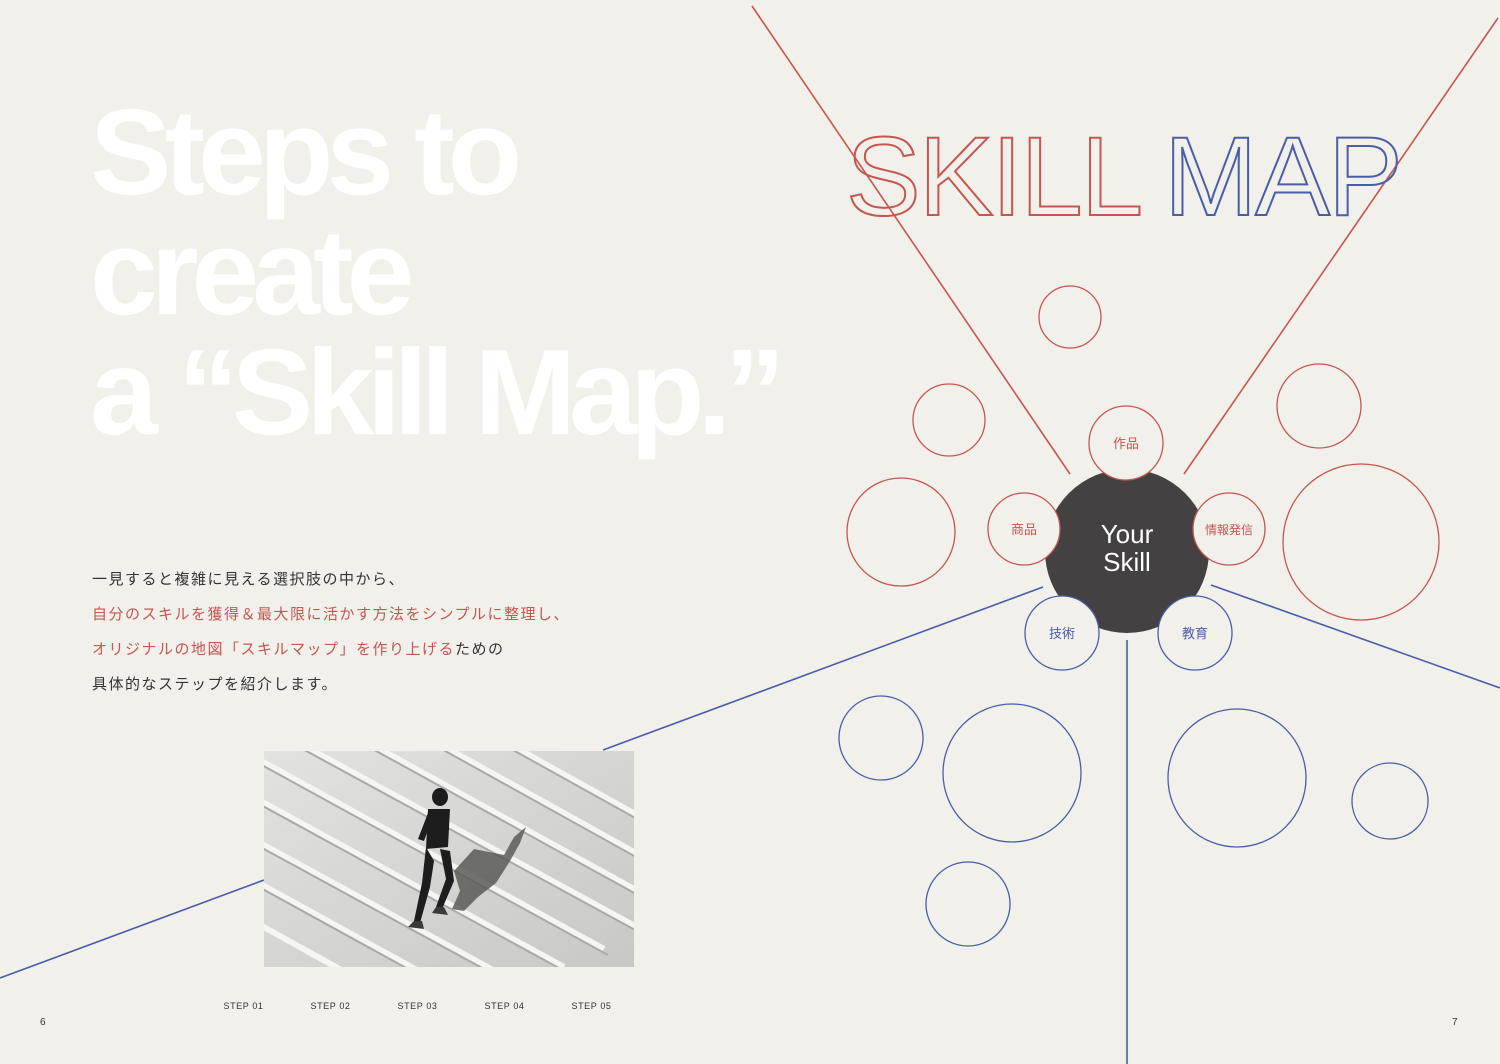  I want to click on node-products-label: 商品, so click(1024, 530).